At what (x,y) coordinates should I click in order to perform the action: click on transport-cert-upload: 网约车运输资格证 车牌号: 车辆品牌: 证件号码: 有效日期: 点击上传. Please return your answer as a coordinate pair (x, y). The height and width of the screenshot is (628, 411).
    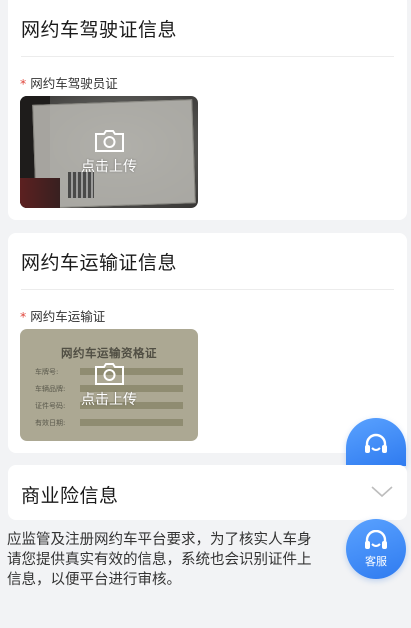
    Looking at the image, I should click on (109, 385).